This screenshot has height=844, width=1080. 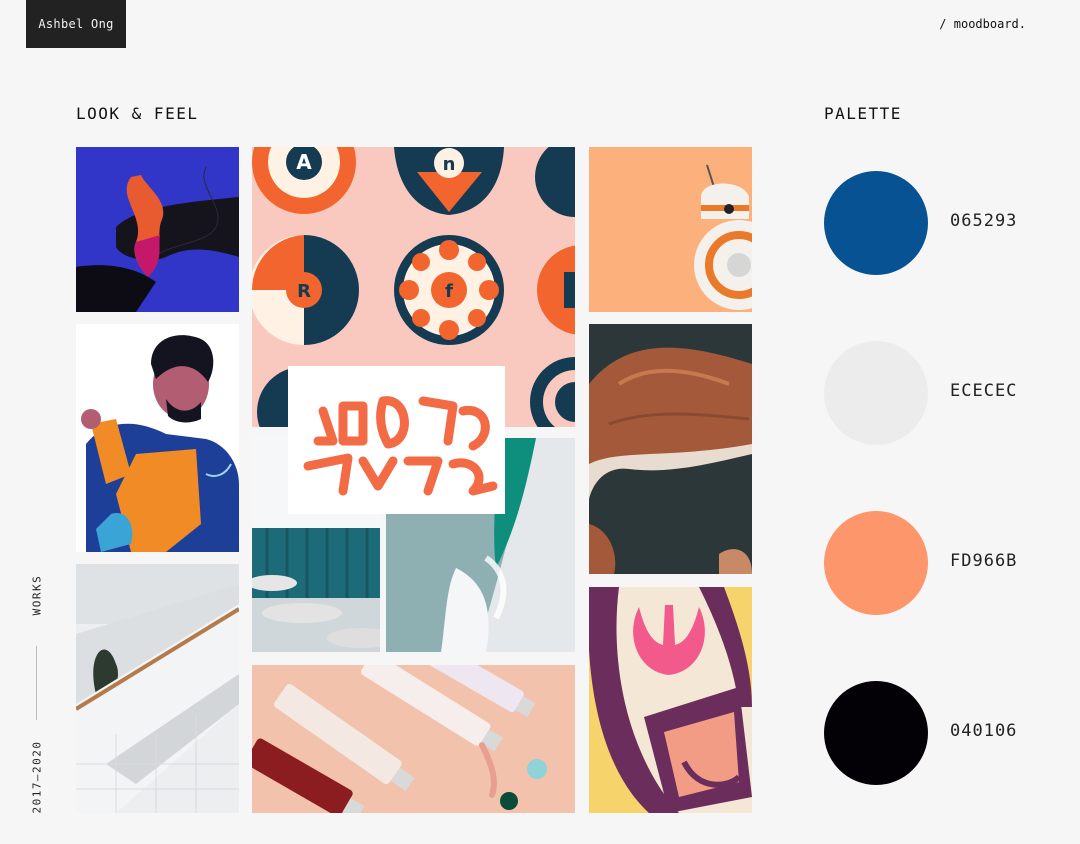 I want to click on pattern-letter-n: n, so click(x=449, y=164).